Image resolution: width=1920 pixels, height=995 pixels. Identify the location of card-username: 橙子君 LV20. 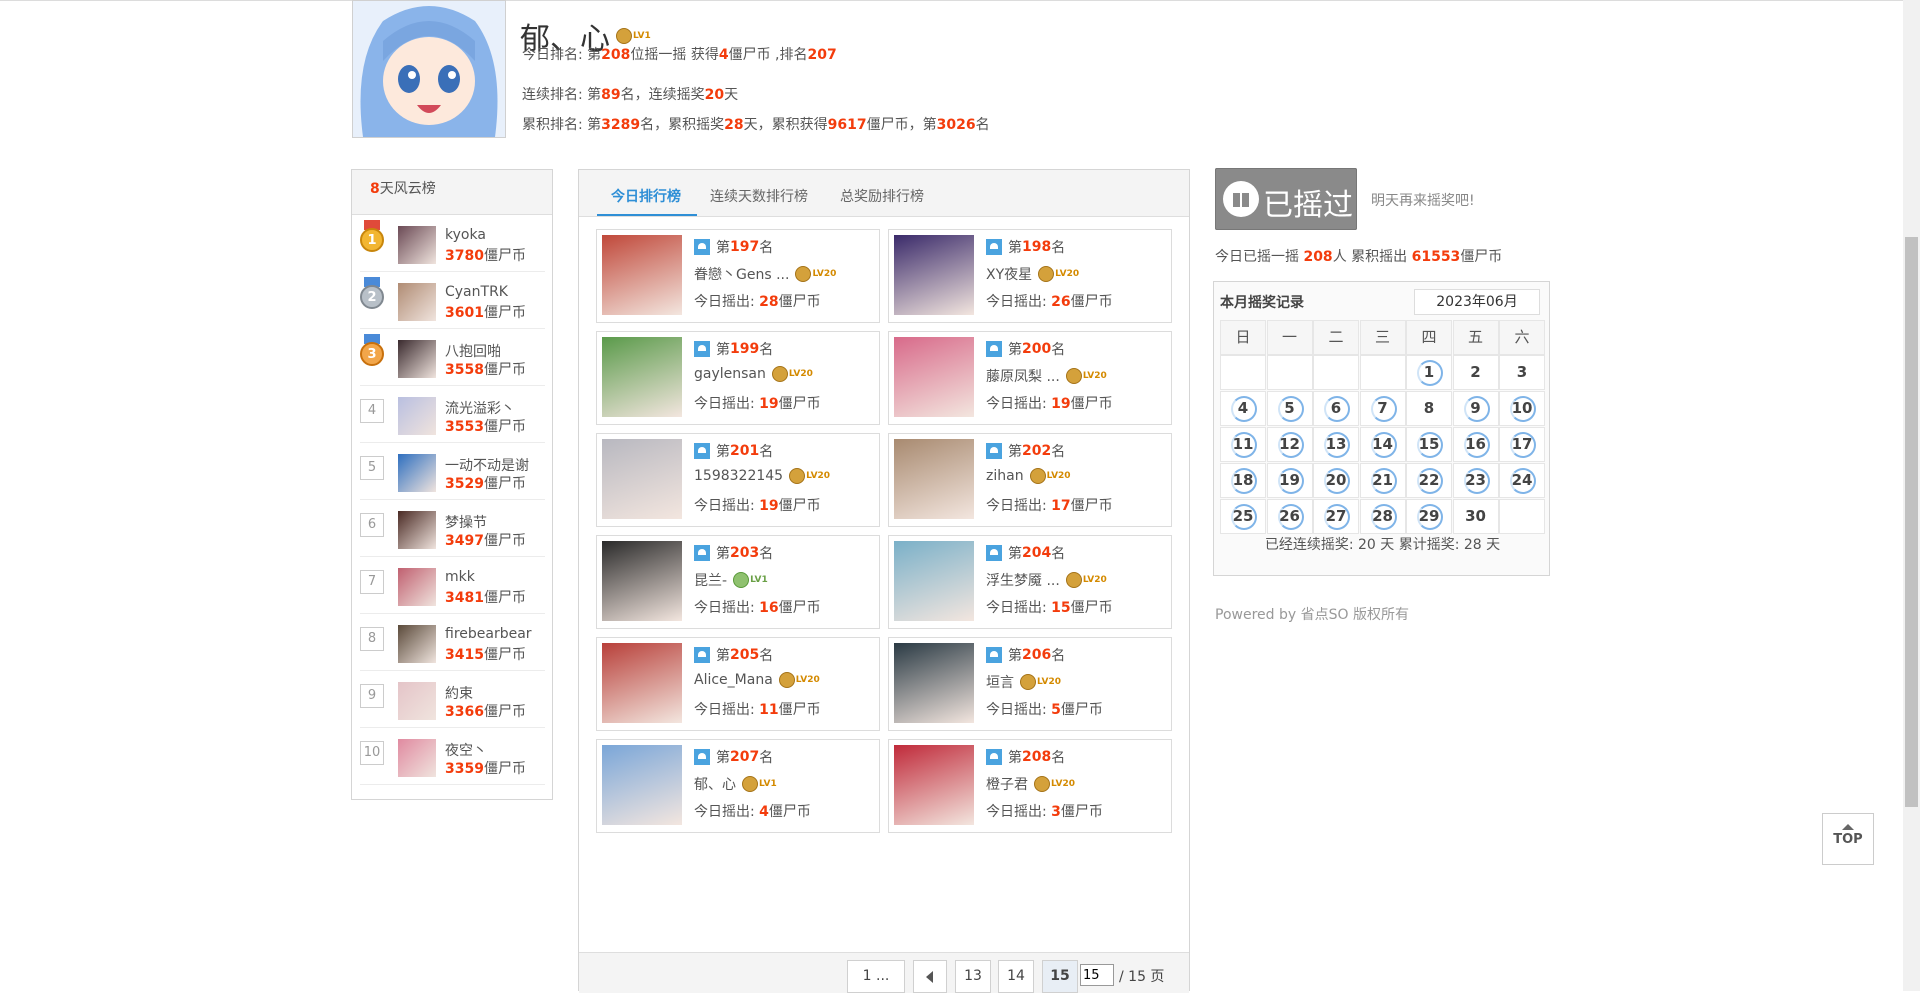
(1030, 784).